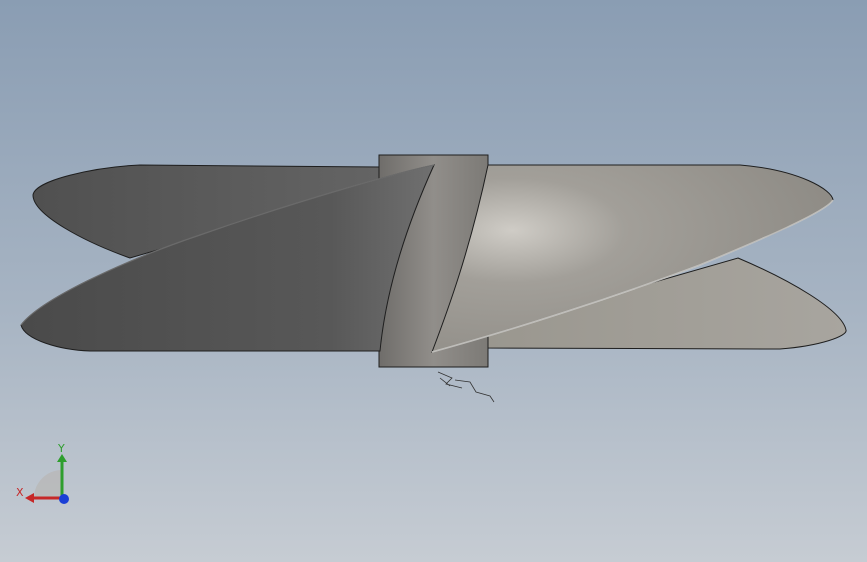  What do you see at coordinates (20, 492) in the screenshot?
I see `triad-x-label: X` at bounding box center [20, 492].